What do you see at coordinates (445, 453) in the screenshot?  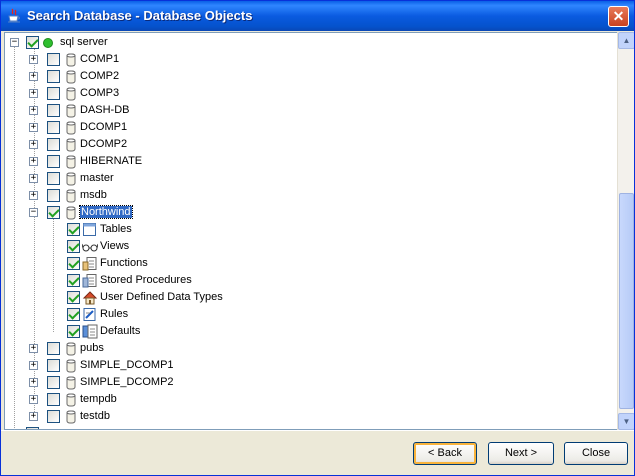 I see `back-button: < Back` at bounding box center [445, 453].